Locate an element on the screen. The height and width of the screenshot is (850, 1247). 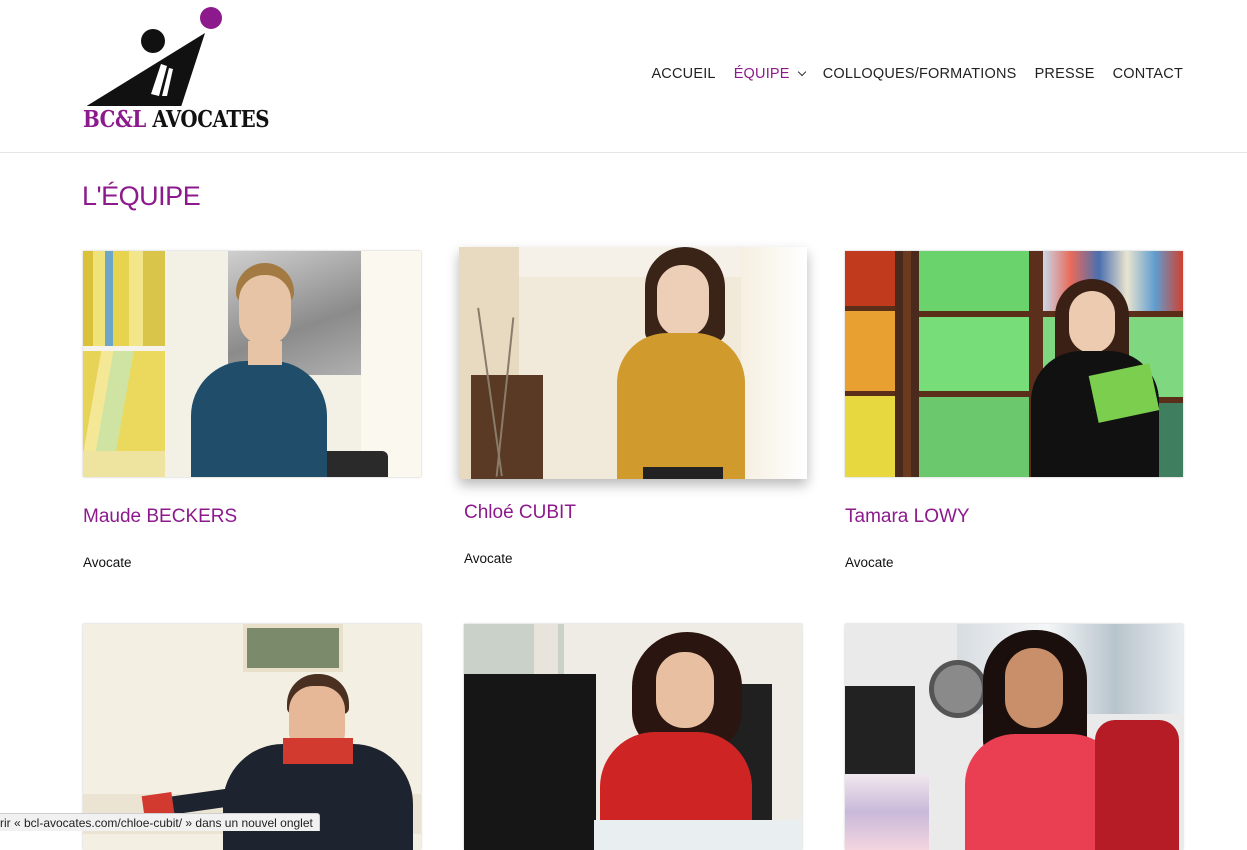
status-text-suffix: » dans un nouvel onglet is located at coordinates (247, 823).